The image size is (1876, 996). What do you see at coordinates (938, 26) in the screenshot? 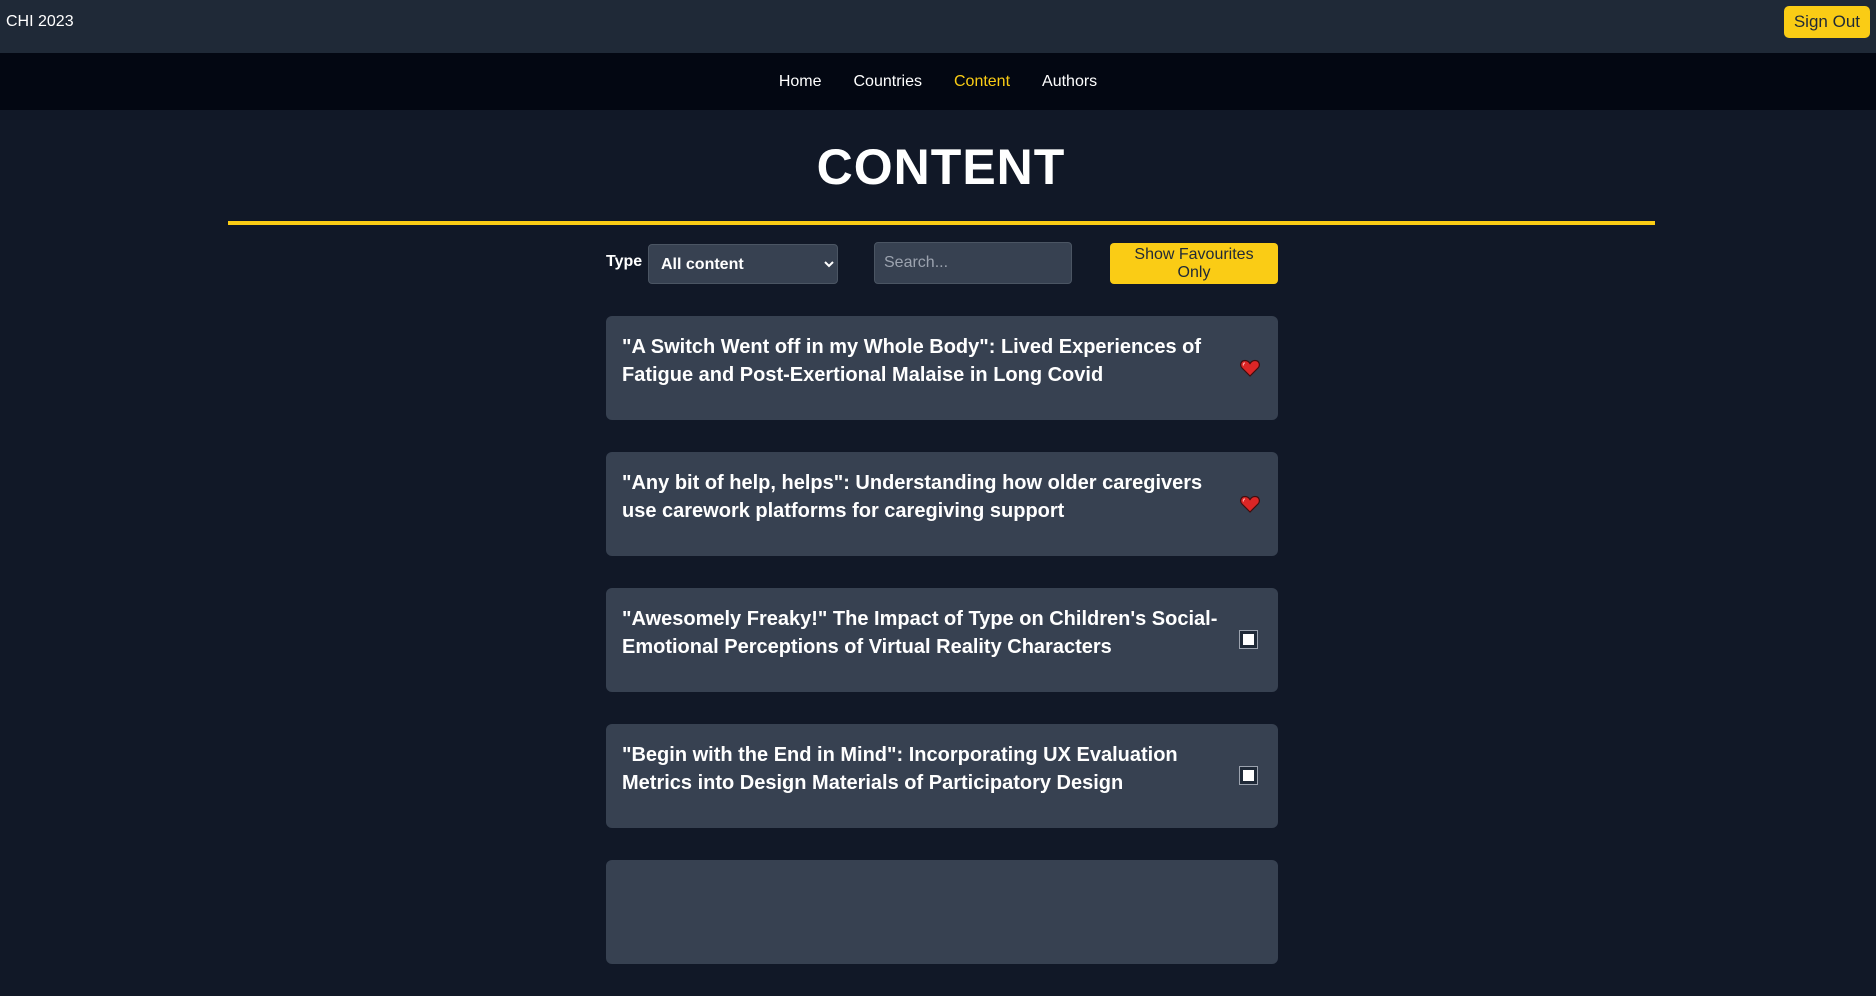
I see `top-bar: CHI 2023 Sign Out` at bounding box center [938, 26].